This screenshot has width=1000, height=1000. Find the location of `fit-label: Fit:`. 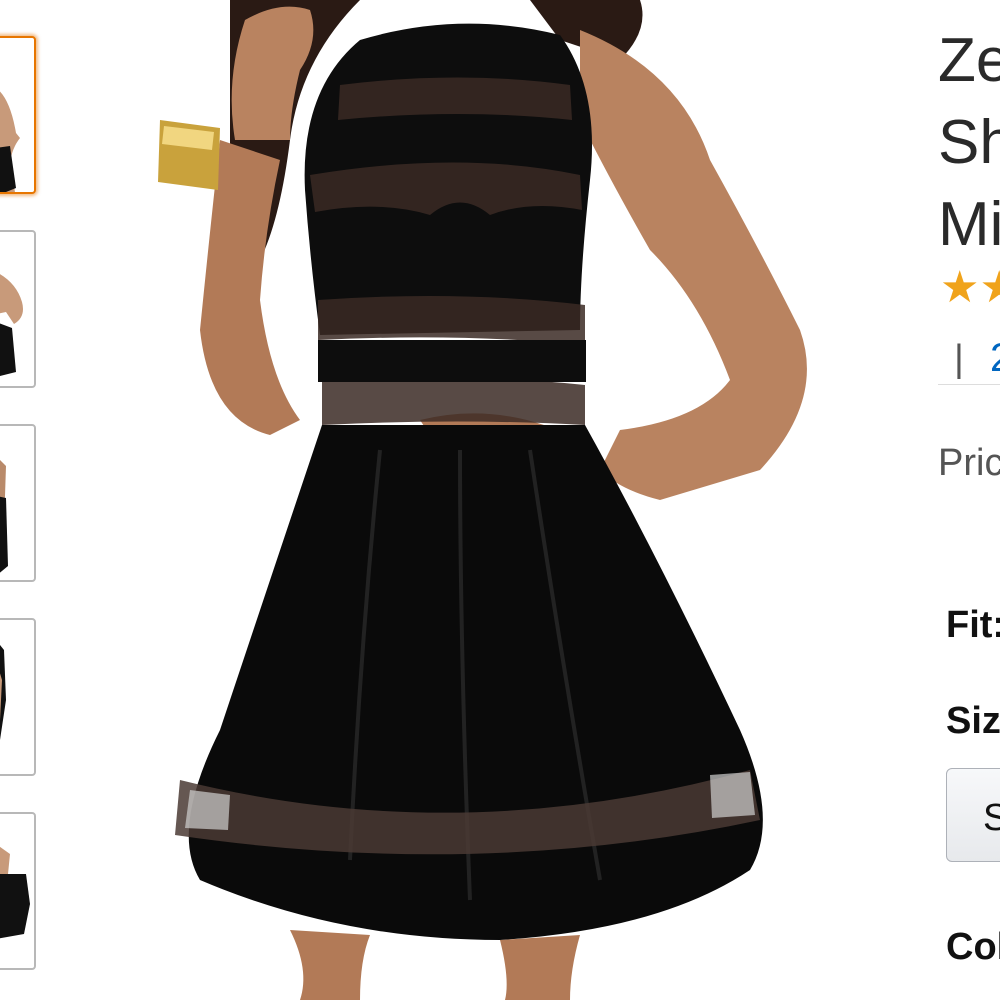

fit-label: Fit: is located at coordinates (973, 625).